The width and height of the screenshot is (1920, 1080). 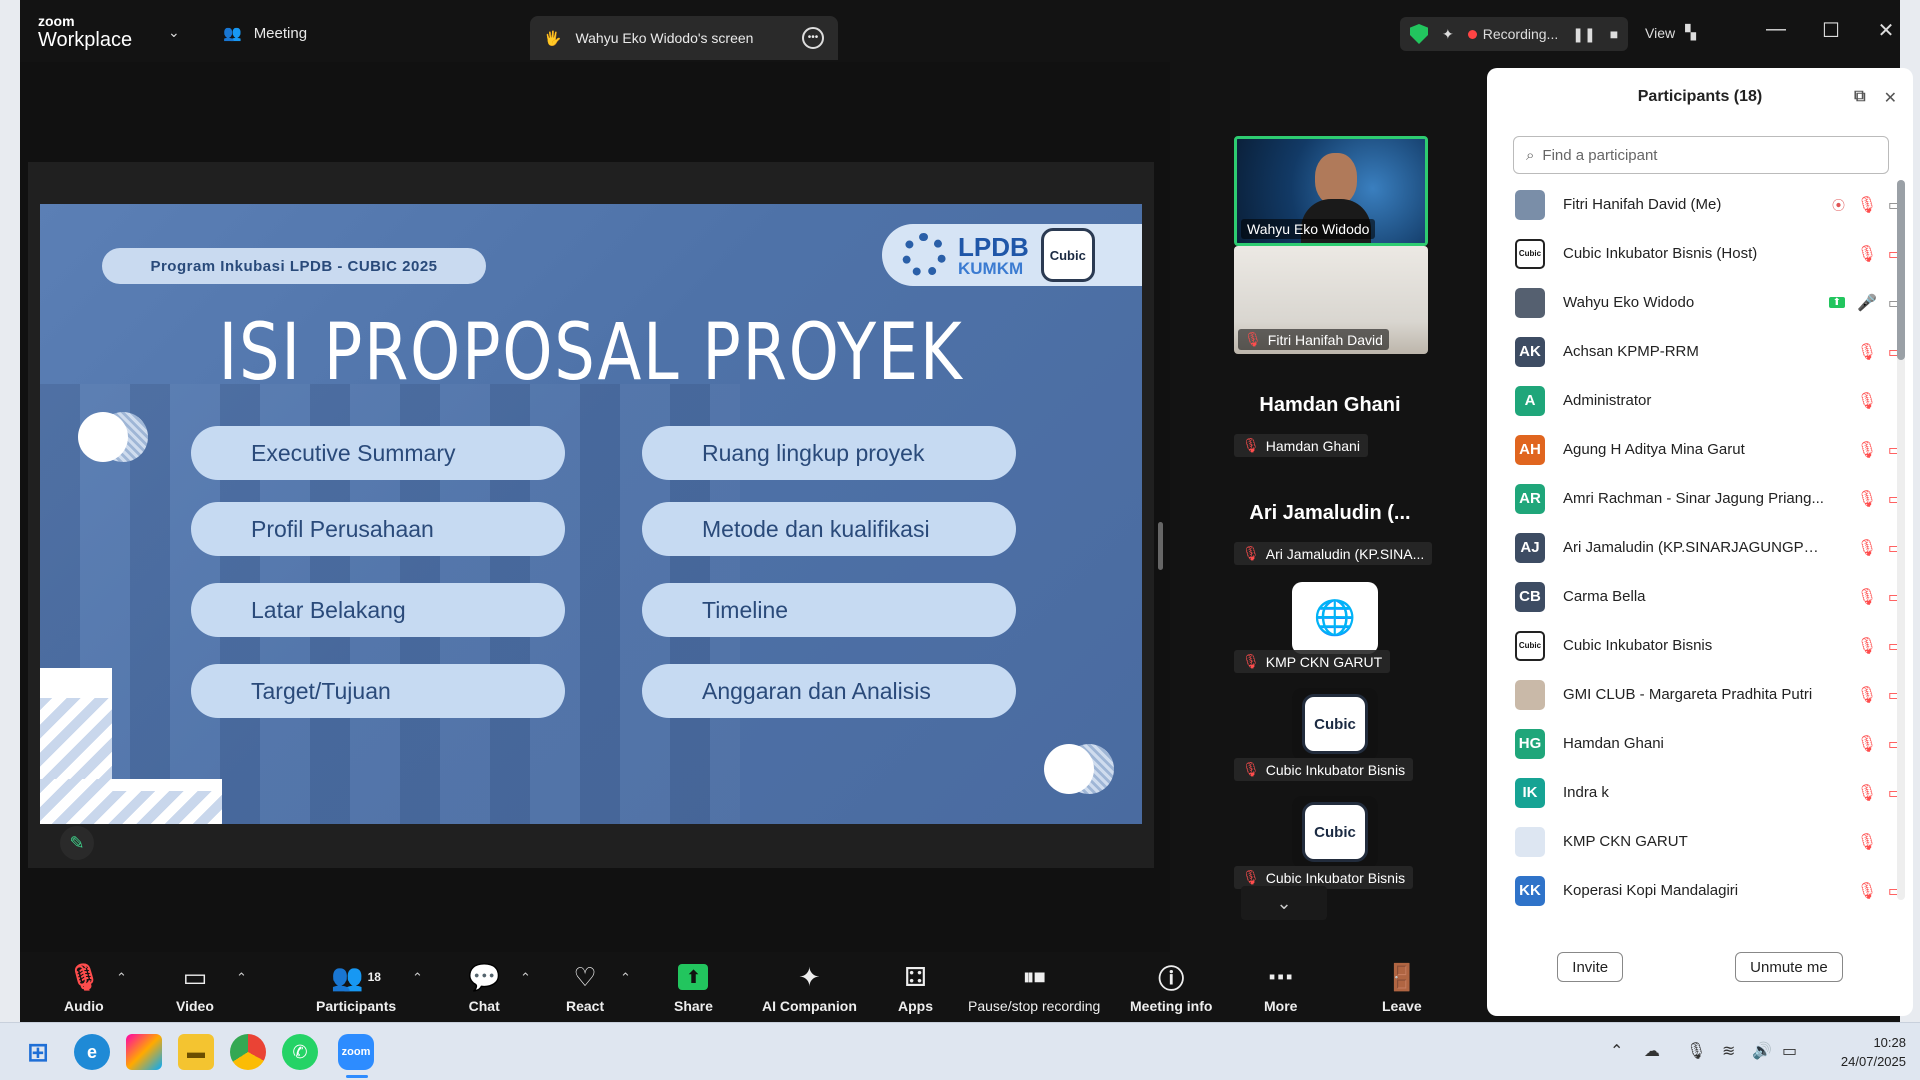 I want to click on react-button: ♡ React, so click(x=585, y=987).